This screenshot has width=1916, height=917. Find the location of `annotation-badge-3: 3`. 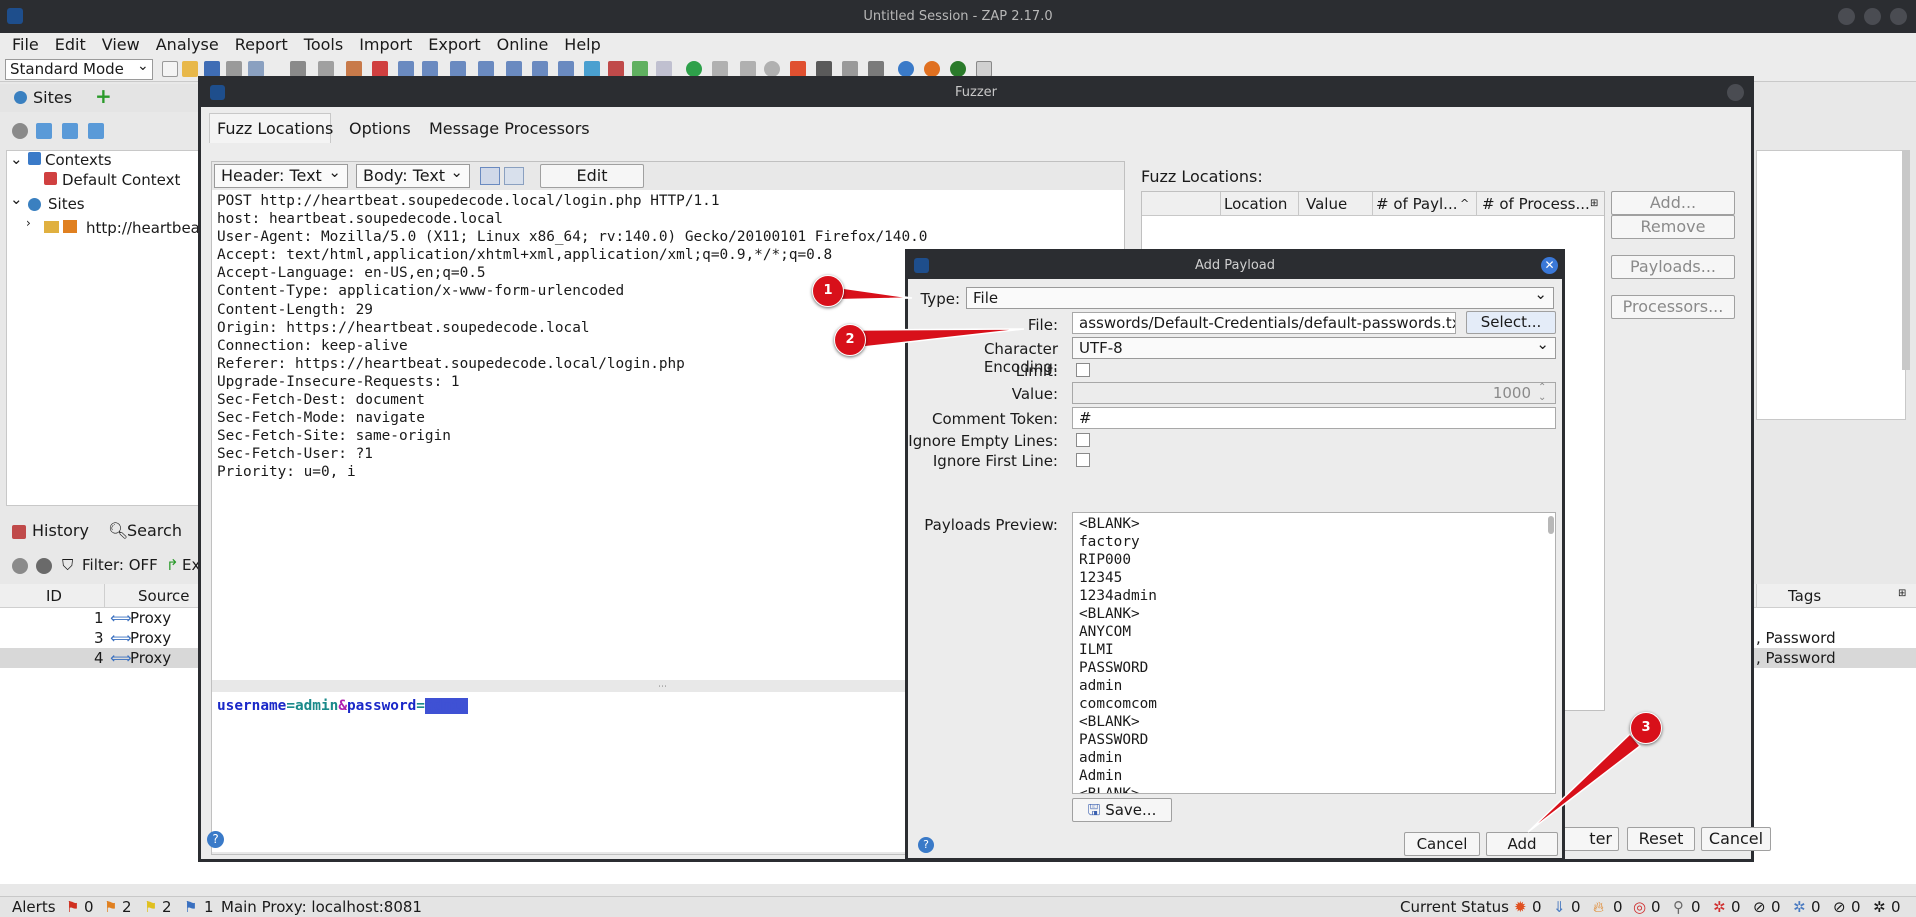

annotation-badge-3: 3 is located at coordinates (1646, 728).